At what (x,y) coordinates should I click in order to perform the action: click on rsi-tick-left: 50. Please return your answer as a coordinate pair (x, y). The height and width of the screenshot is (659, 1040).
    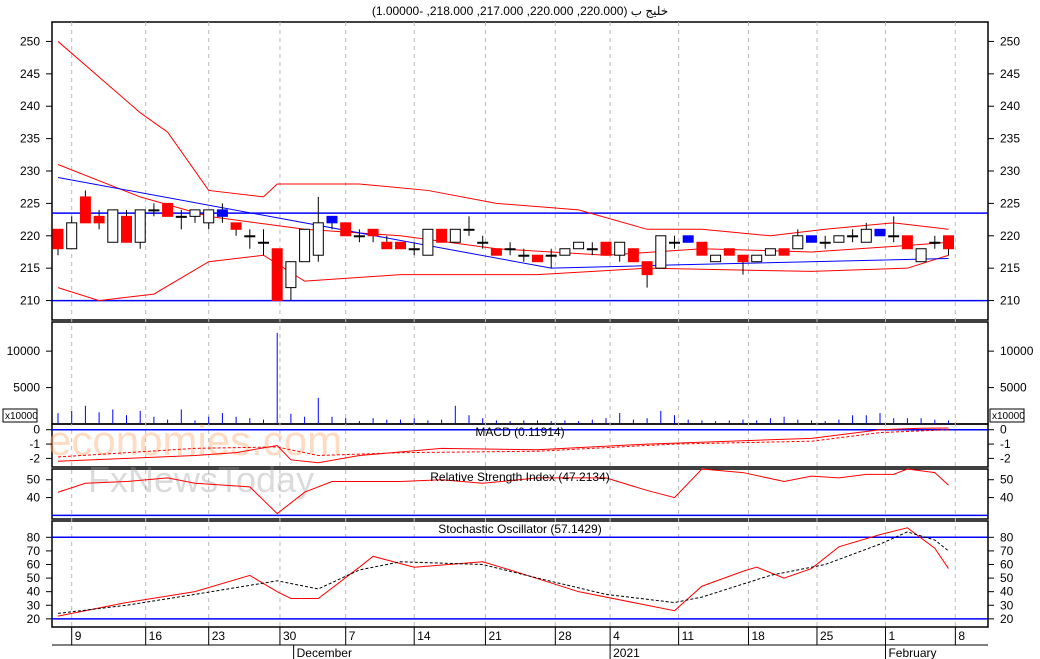
    Looking at the image, I should click on (34, 480).